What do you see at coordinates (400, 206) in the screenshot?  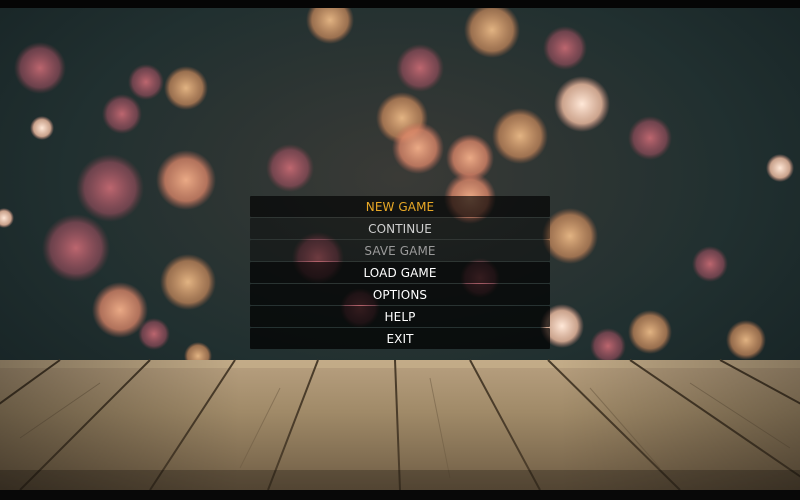 I see `new-game-button: NEW GAME` at bounding box center [400, 206].